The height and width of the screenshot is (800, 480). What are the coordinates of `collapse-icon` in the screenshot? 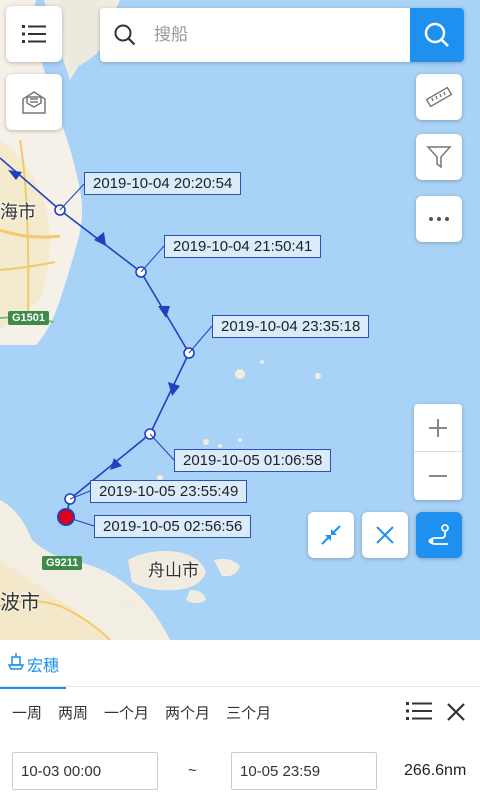 It's located at (331, 535).